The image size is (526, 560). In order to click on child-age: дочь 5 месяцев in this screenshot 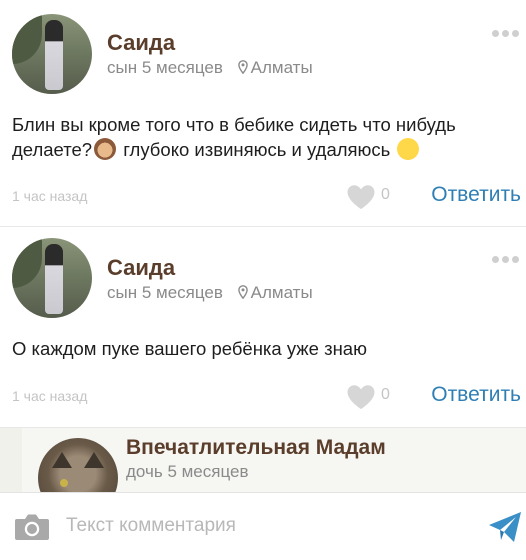, I will do `click(187, 471)`.